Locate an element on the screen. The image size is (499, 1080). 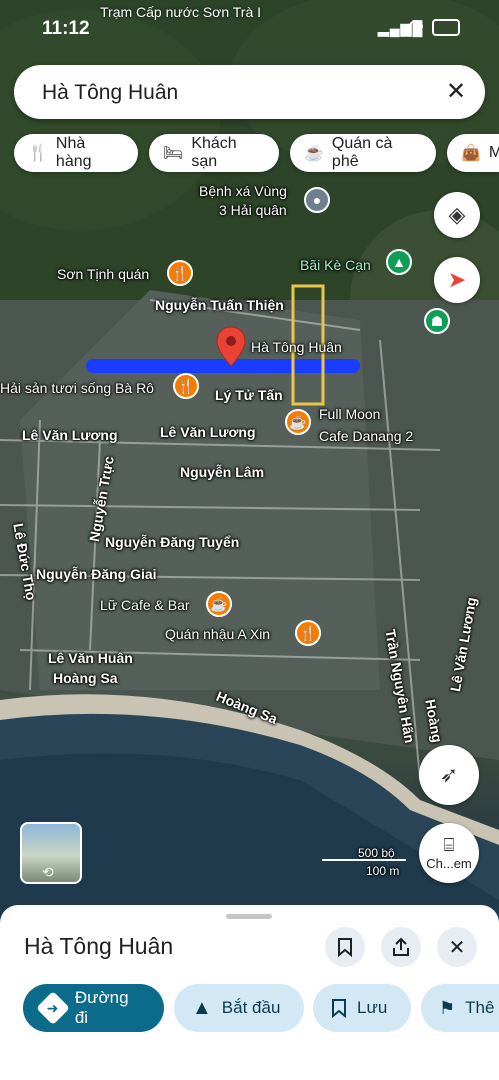
directions-button: ➜ Đường đi is located at coordinates (93, 1008).